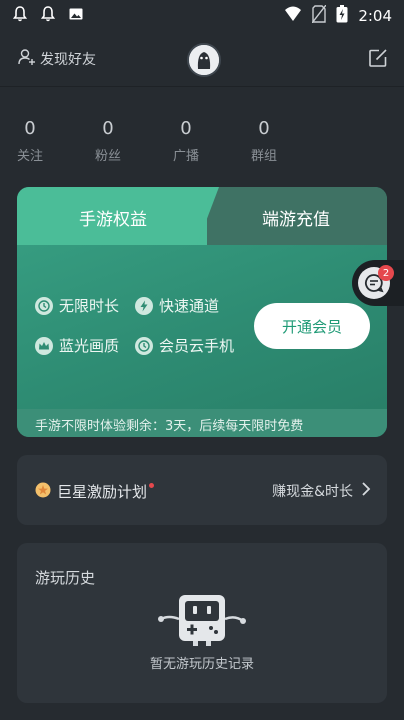  I want to click on stat-label: 广播, so click(185, 156).